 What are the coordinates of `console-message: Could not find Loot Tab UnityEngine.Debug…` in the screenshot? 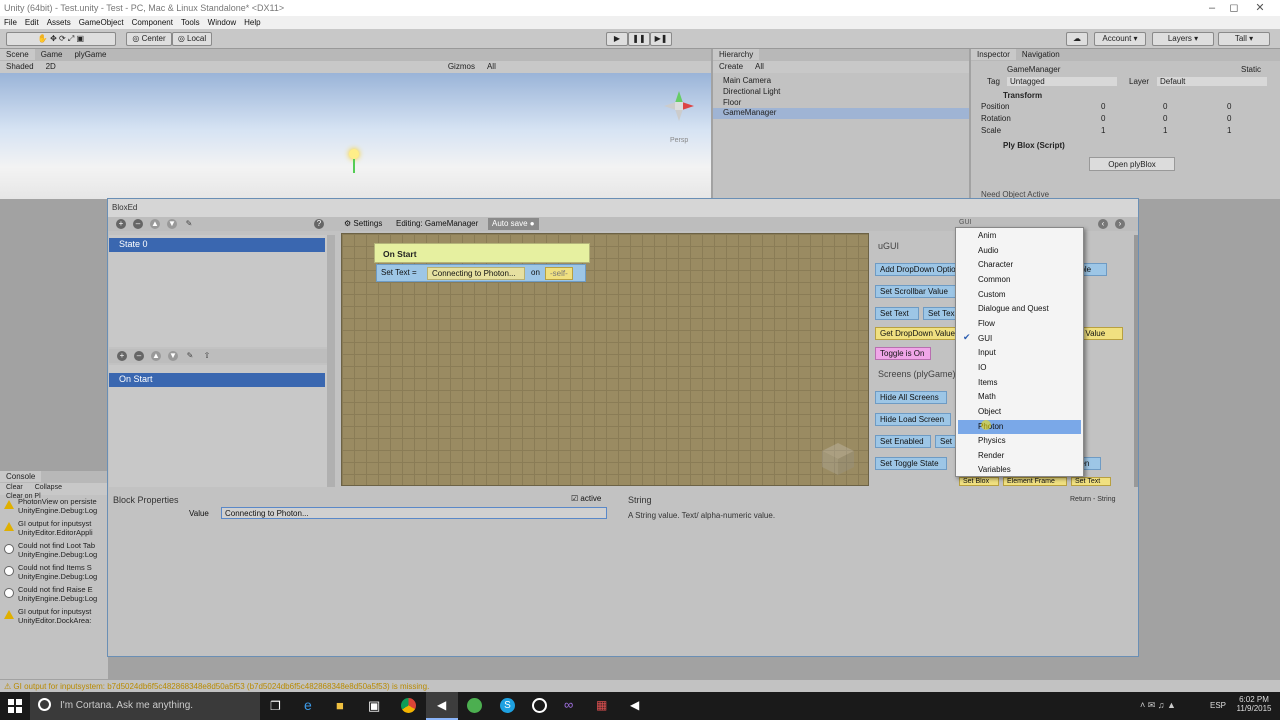 It's located at (54, 551).